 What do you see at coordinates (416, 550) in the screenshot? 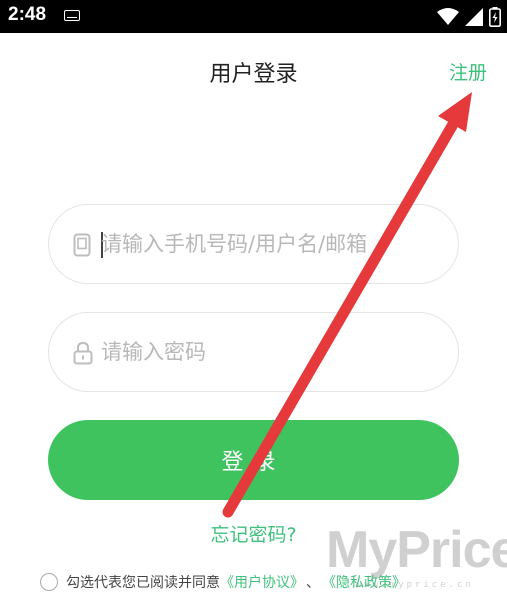
I see `watermark-logo: MyPrice` at bounding box center [416, 550].